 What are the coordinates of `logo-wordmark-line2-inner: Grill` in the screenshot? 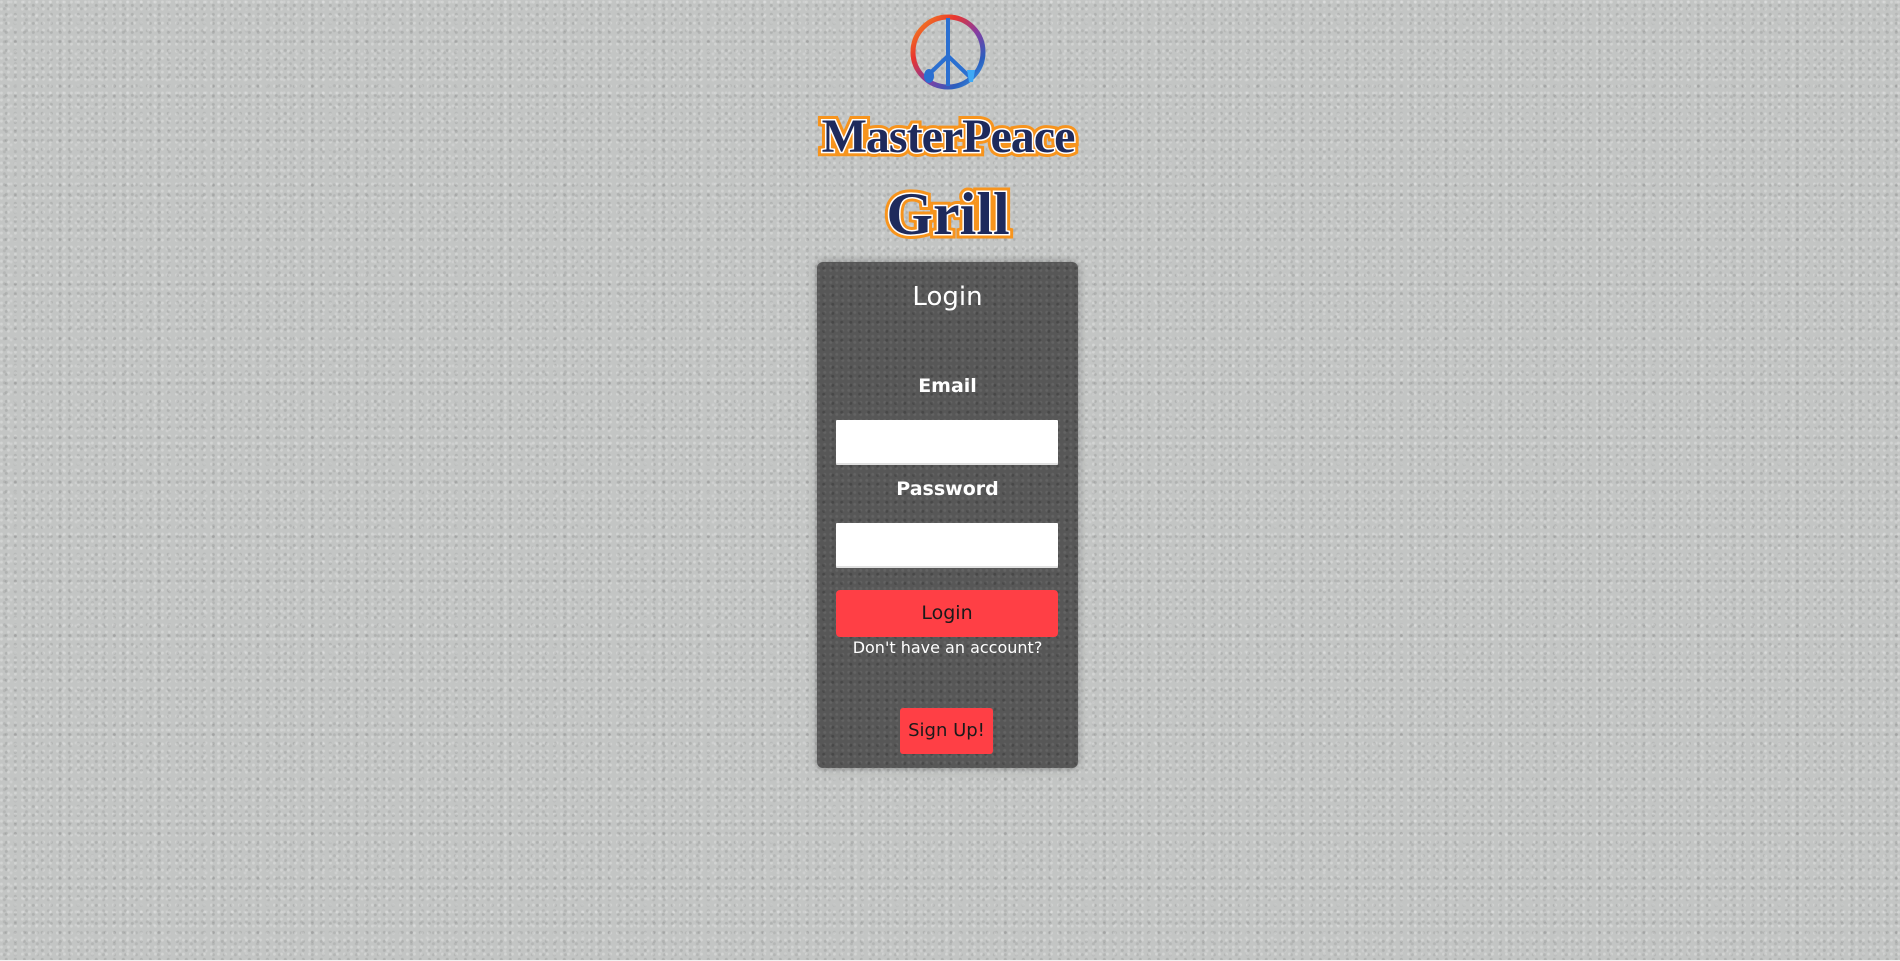 It's located at (947, 214).